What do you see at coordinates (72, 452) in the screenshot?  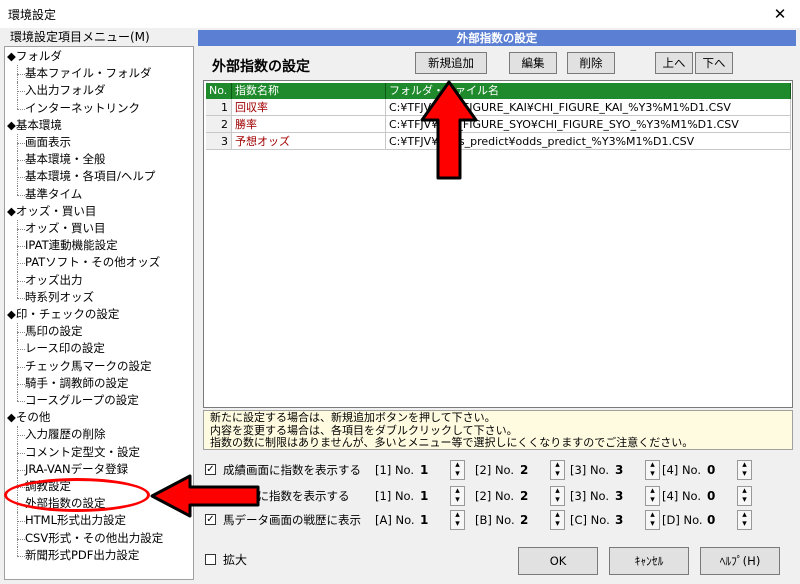 I see `menu-item: コメント定型文・設定` at bounding box center [72, 452].